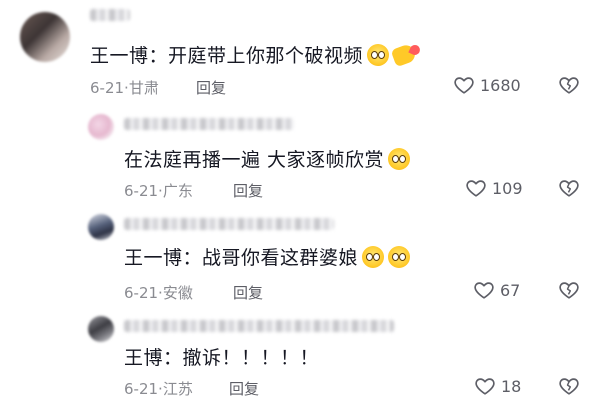 The image size is (600, 410). I want to click on slightly-smiling-face-emoji, so click(378, 55).